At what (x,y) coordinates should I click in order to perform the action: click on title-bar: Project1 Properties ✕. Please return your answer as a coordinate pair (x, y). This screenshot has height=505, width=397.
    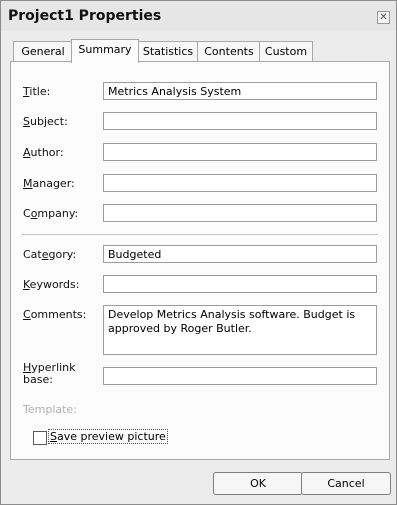
    Looking at the image, I should click on (198, 16).